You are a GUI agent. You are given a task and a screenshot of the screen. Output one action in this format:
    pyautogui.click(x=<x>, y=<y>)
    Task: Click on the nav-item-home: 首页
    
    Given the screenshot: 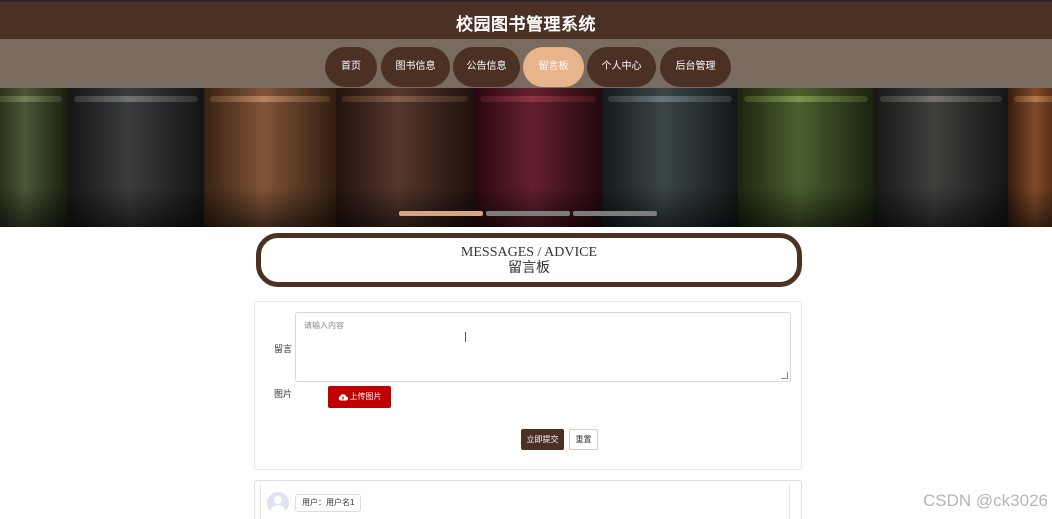 What is the action you would take?
    pyautogui.click(x=351, y=67)
    